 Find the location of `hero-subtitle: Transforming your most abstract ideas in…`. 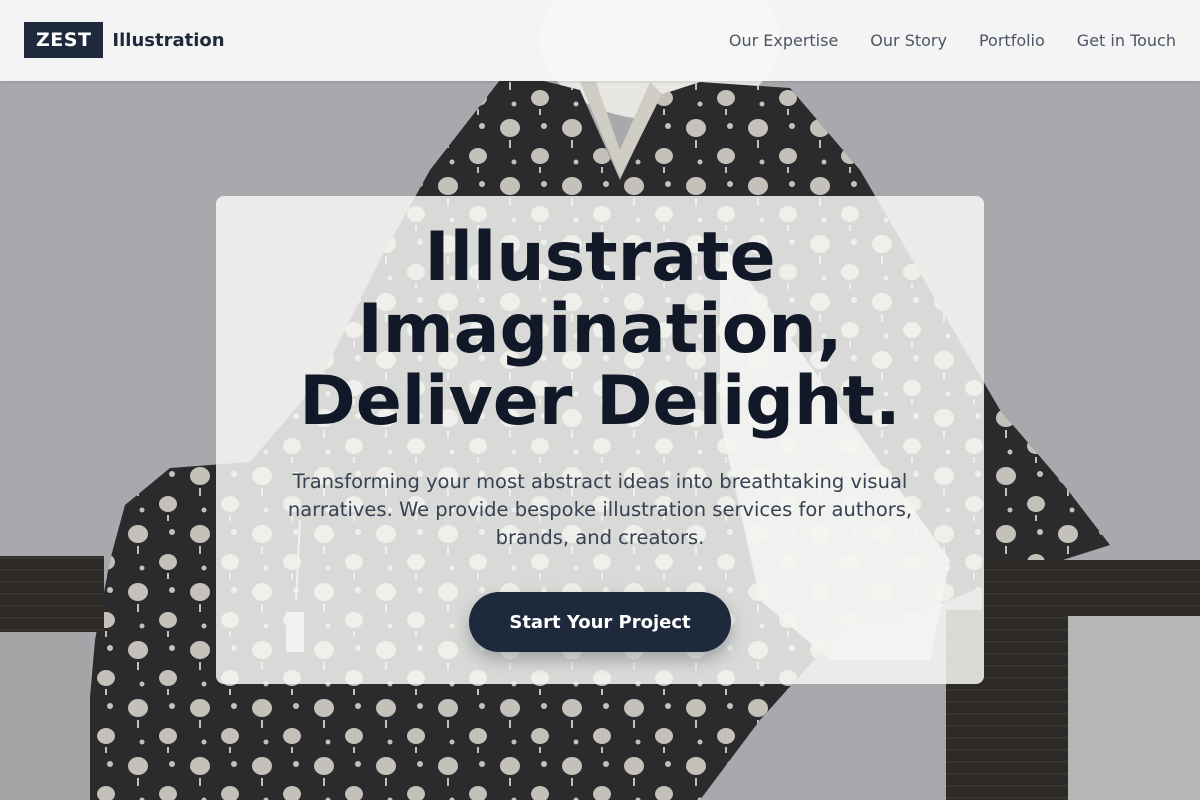

hero-subtitle: Transforming your most abstract ideas in… is located at coordinates (600, 509).